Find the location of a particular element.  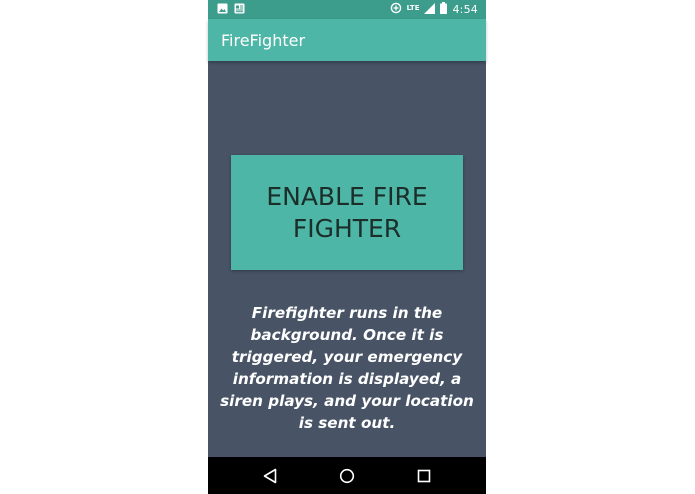

data-saver-icon is located at coordinates (396, 9).